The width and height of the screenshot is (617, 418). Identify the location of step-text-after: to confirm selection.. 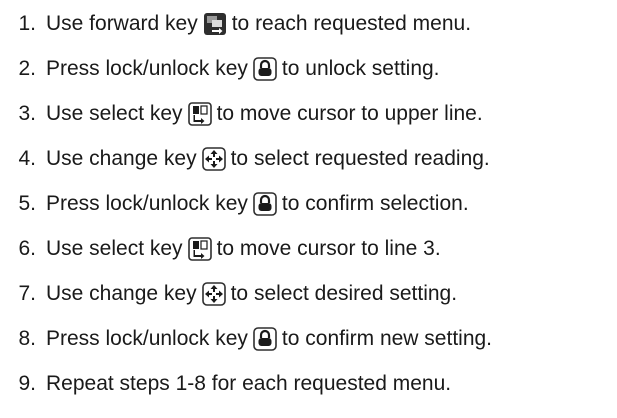
(375, 203).